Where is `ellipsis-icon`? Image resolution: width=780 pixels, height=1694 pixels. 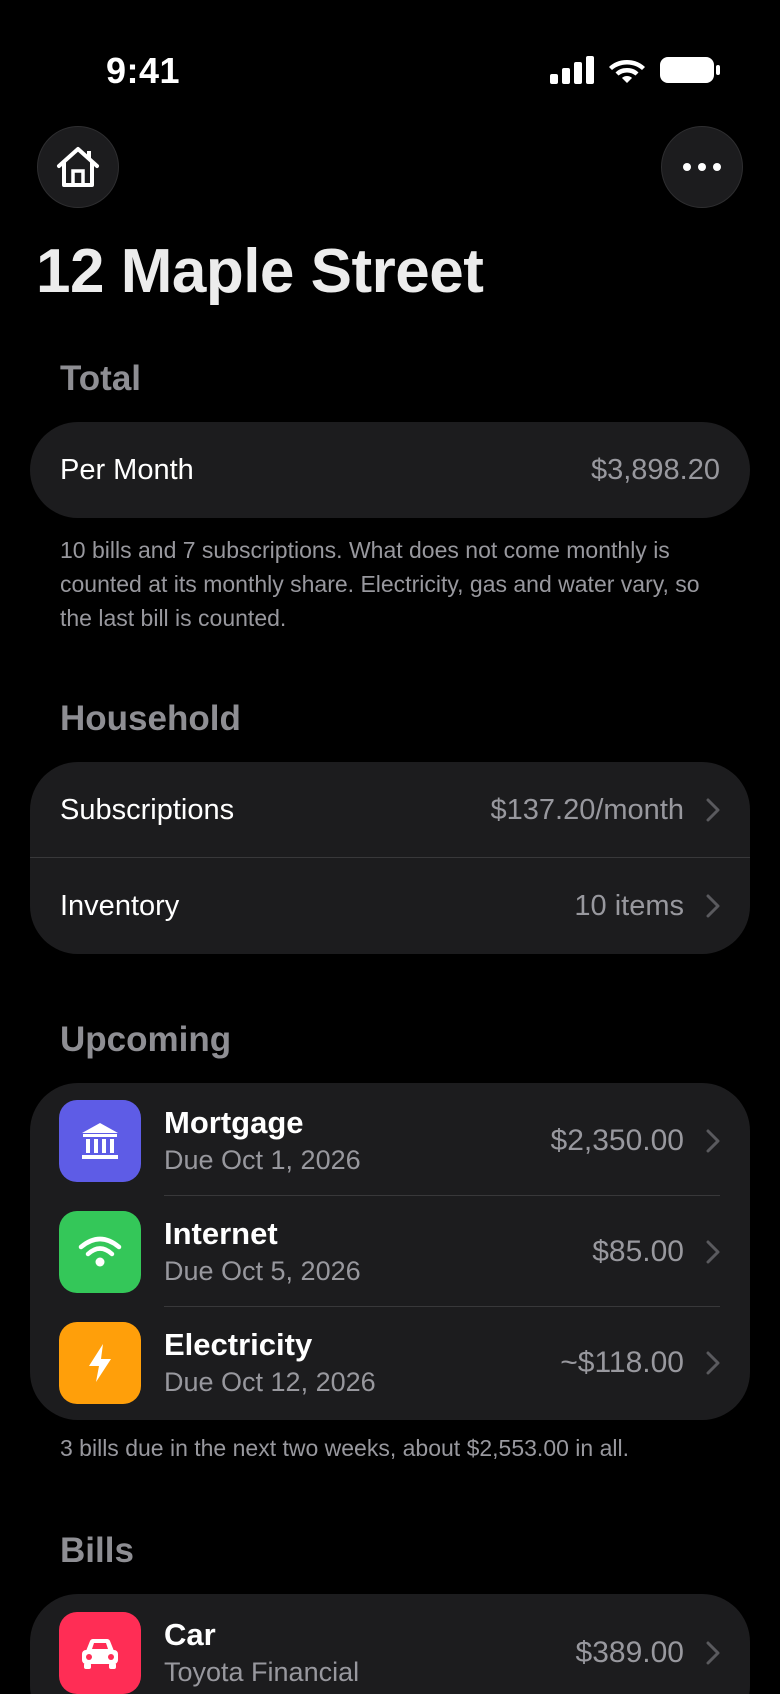
ellipsis-icon is located at coordinates (702, 167).